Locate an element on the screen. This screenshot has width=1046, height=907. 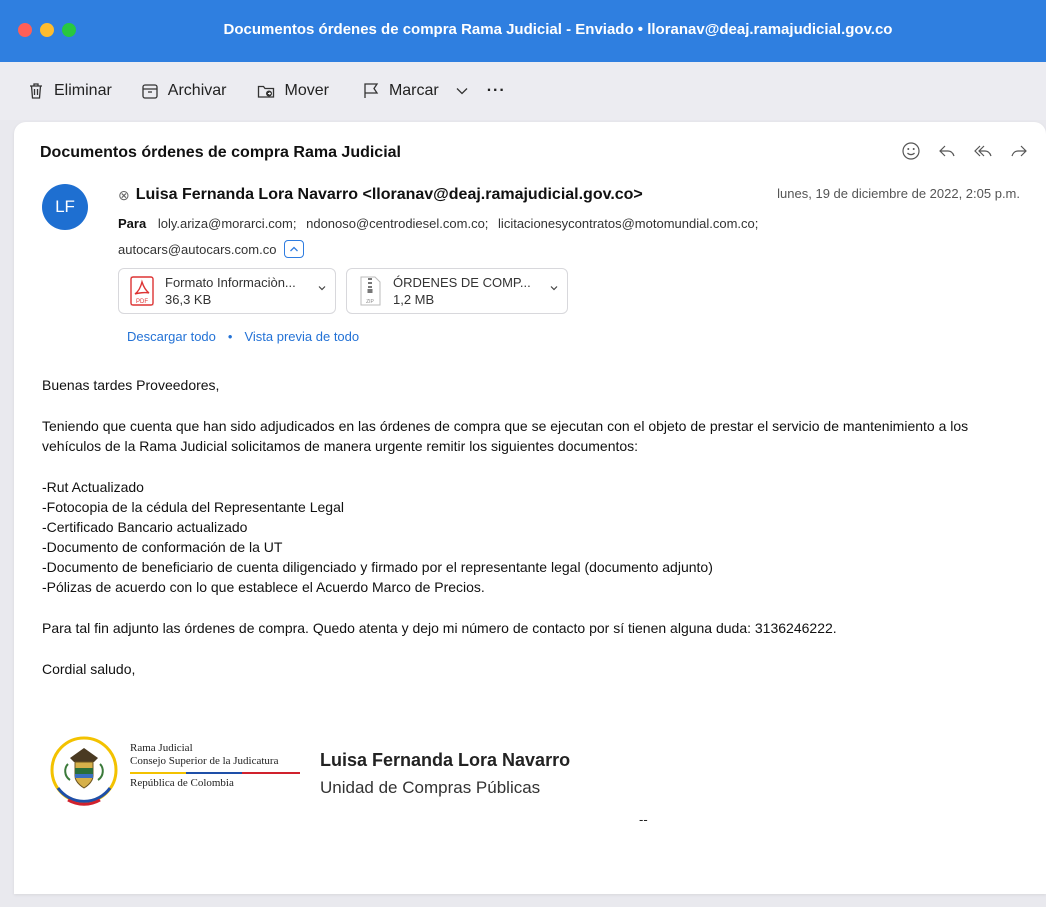
delete-button: Eliminar is located at coordinates (69, 91).